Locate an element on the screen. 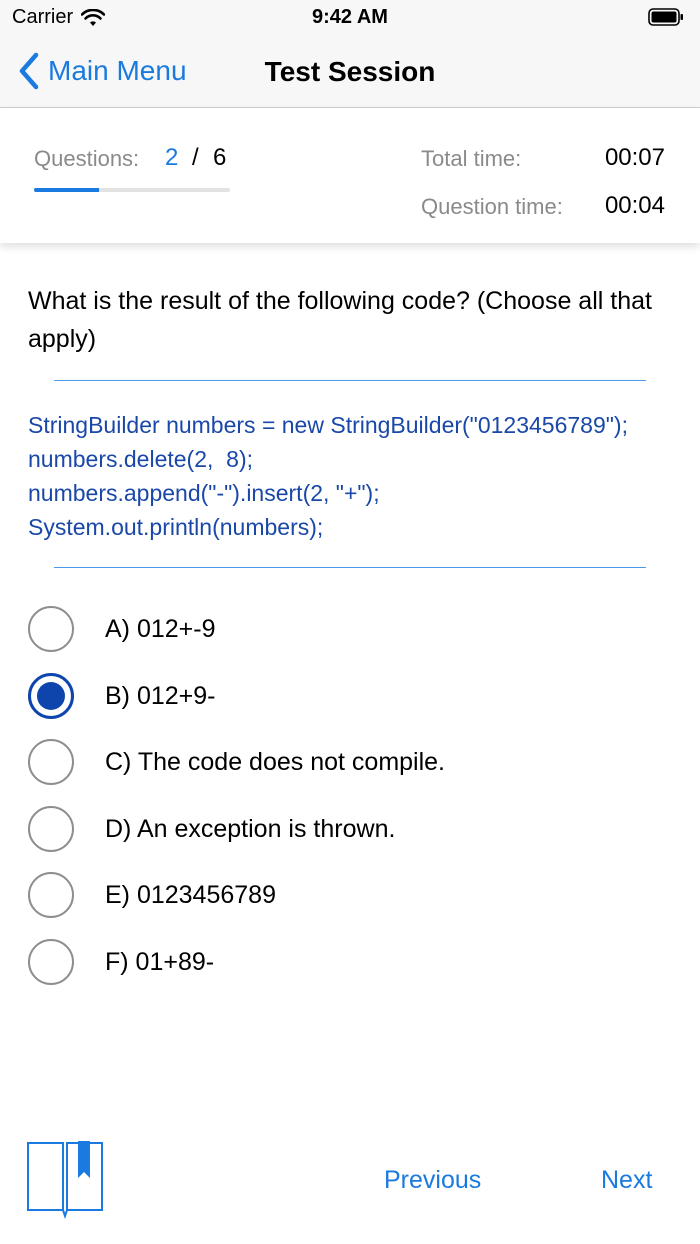 This screenshot has height=1244, width=700. total-question-count: 6 is located at coordinates (220, 157).